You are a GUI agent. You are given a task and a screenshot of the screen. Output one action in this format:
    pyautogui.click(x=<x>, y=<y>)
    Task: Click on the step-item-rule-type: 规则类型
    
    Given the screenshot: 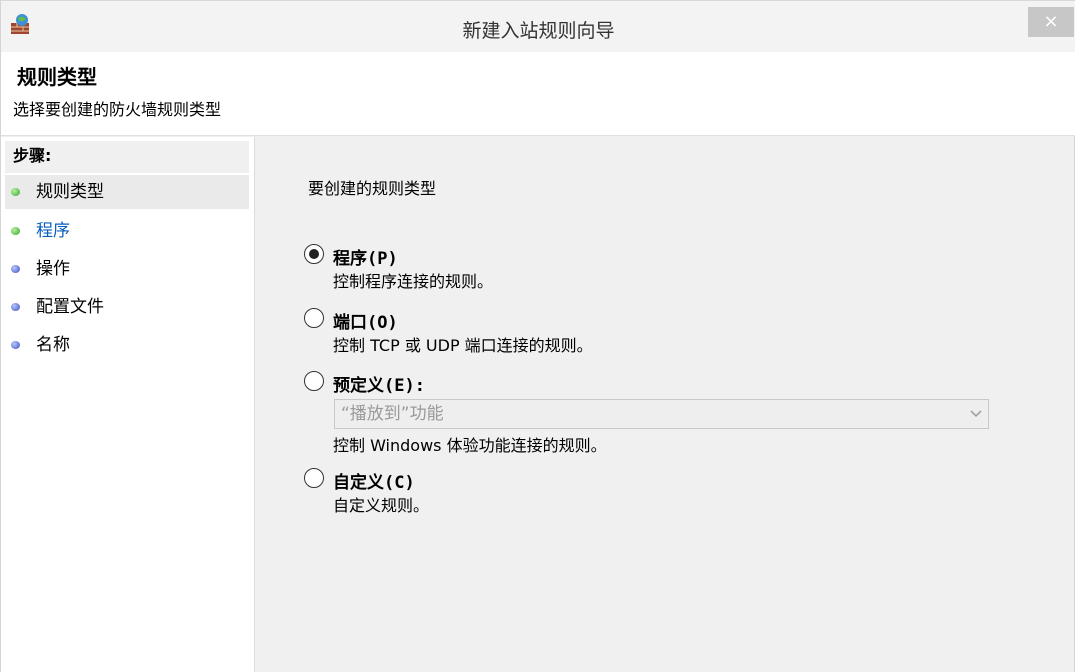 What is the action you would take?
    pyautogui.click(x=127, y=192)
    